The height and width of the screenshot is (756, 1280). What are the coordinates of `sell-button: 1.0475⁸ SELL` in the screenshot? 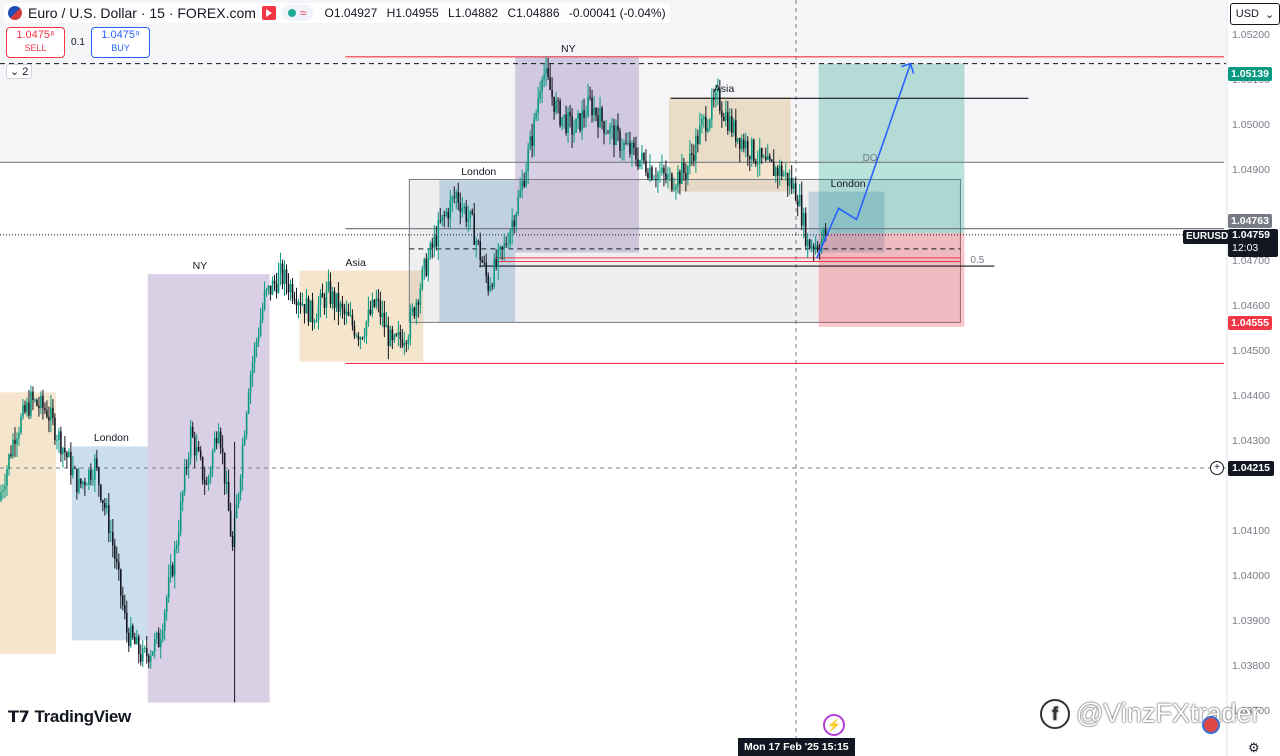 It's located at (35, 42).